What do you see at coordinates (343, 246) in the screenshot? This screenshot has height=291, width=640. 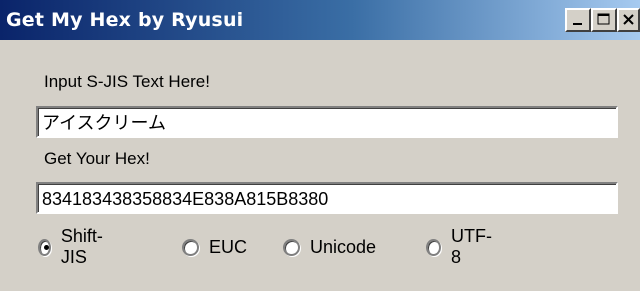 I see `radio-label: Unicode` at bounding box center [343, 246].